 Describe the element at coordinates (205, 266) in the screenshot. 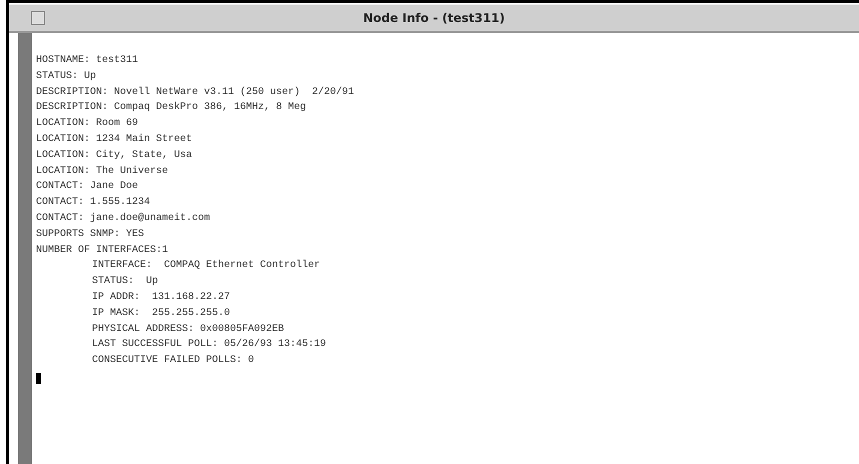

I see `info-line: INTERFACE: COMPAQ Ethernet Controller` at that location.